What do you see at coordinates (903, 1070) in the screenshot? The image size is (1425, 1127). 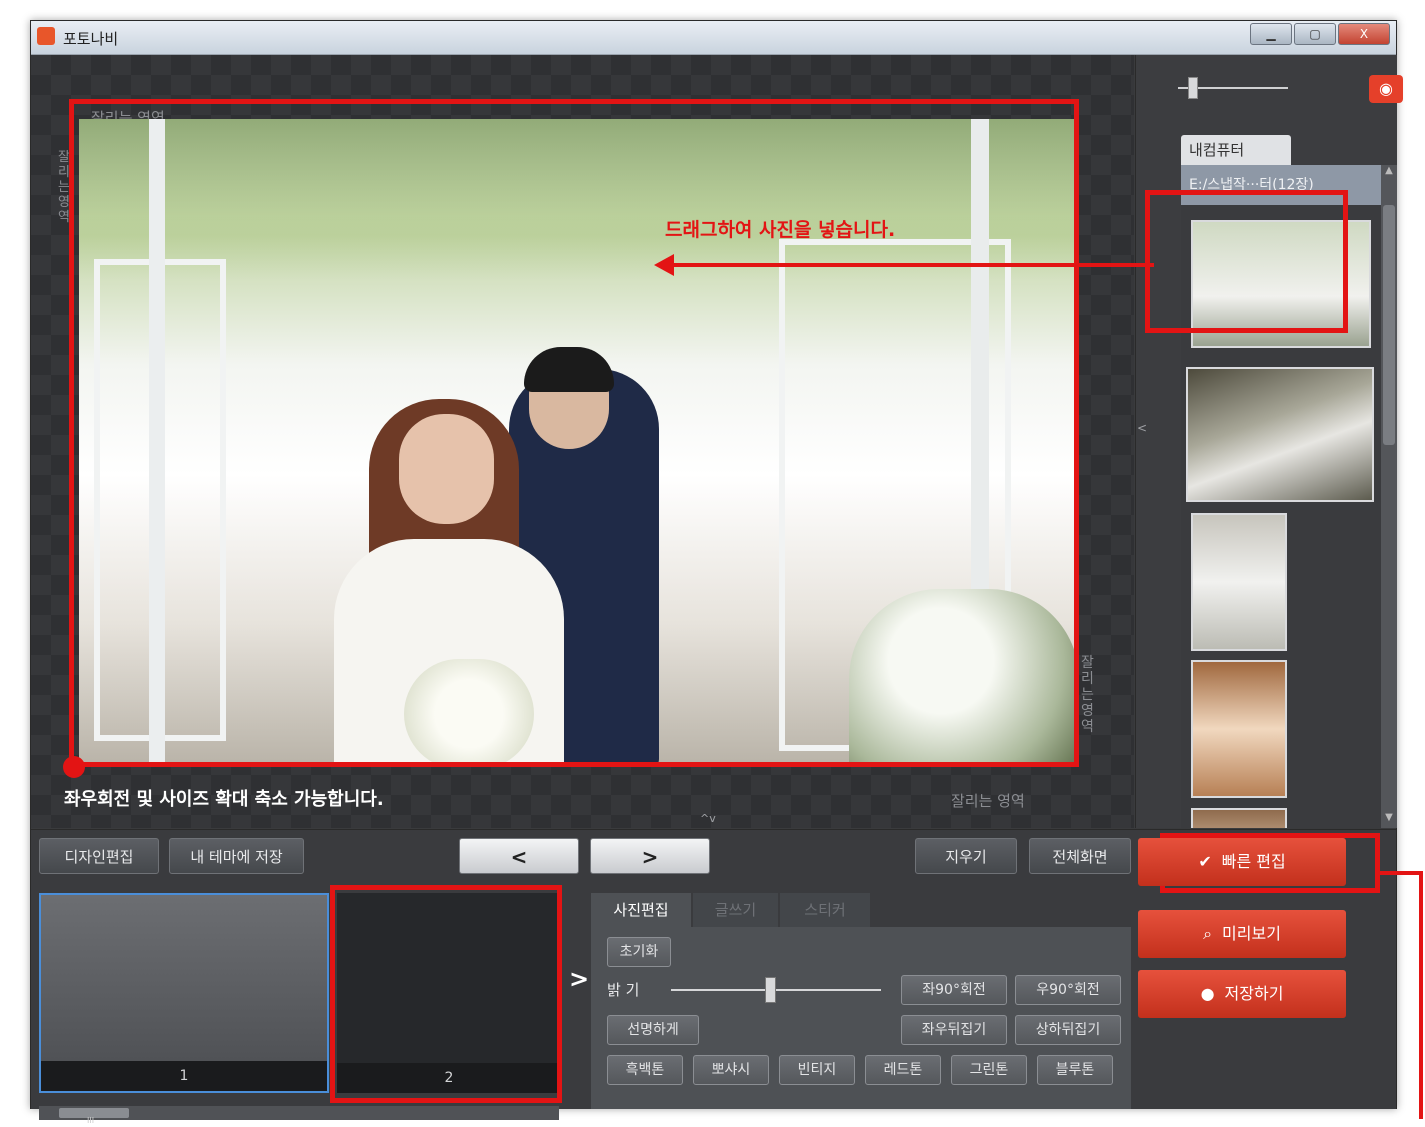 I see `filter-red-button: 레드톤` at bounding box center [903, 1070].